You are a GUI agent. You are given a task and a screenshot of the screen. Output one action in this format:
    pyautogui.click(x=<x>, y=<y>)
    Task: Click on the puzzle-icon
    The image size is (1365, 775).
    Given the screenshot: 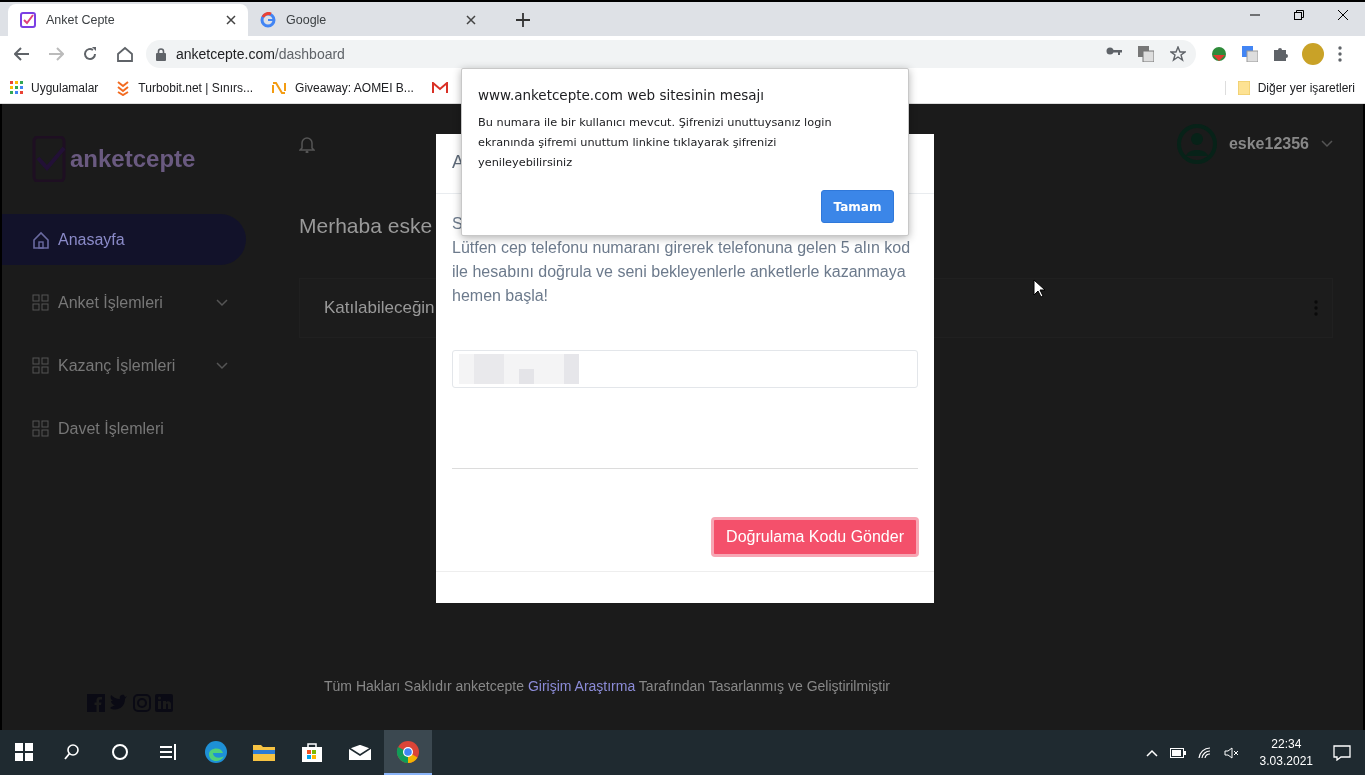 What is the action you would take?
    pyautogui.click(x=1280, y=54)
    